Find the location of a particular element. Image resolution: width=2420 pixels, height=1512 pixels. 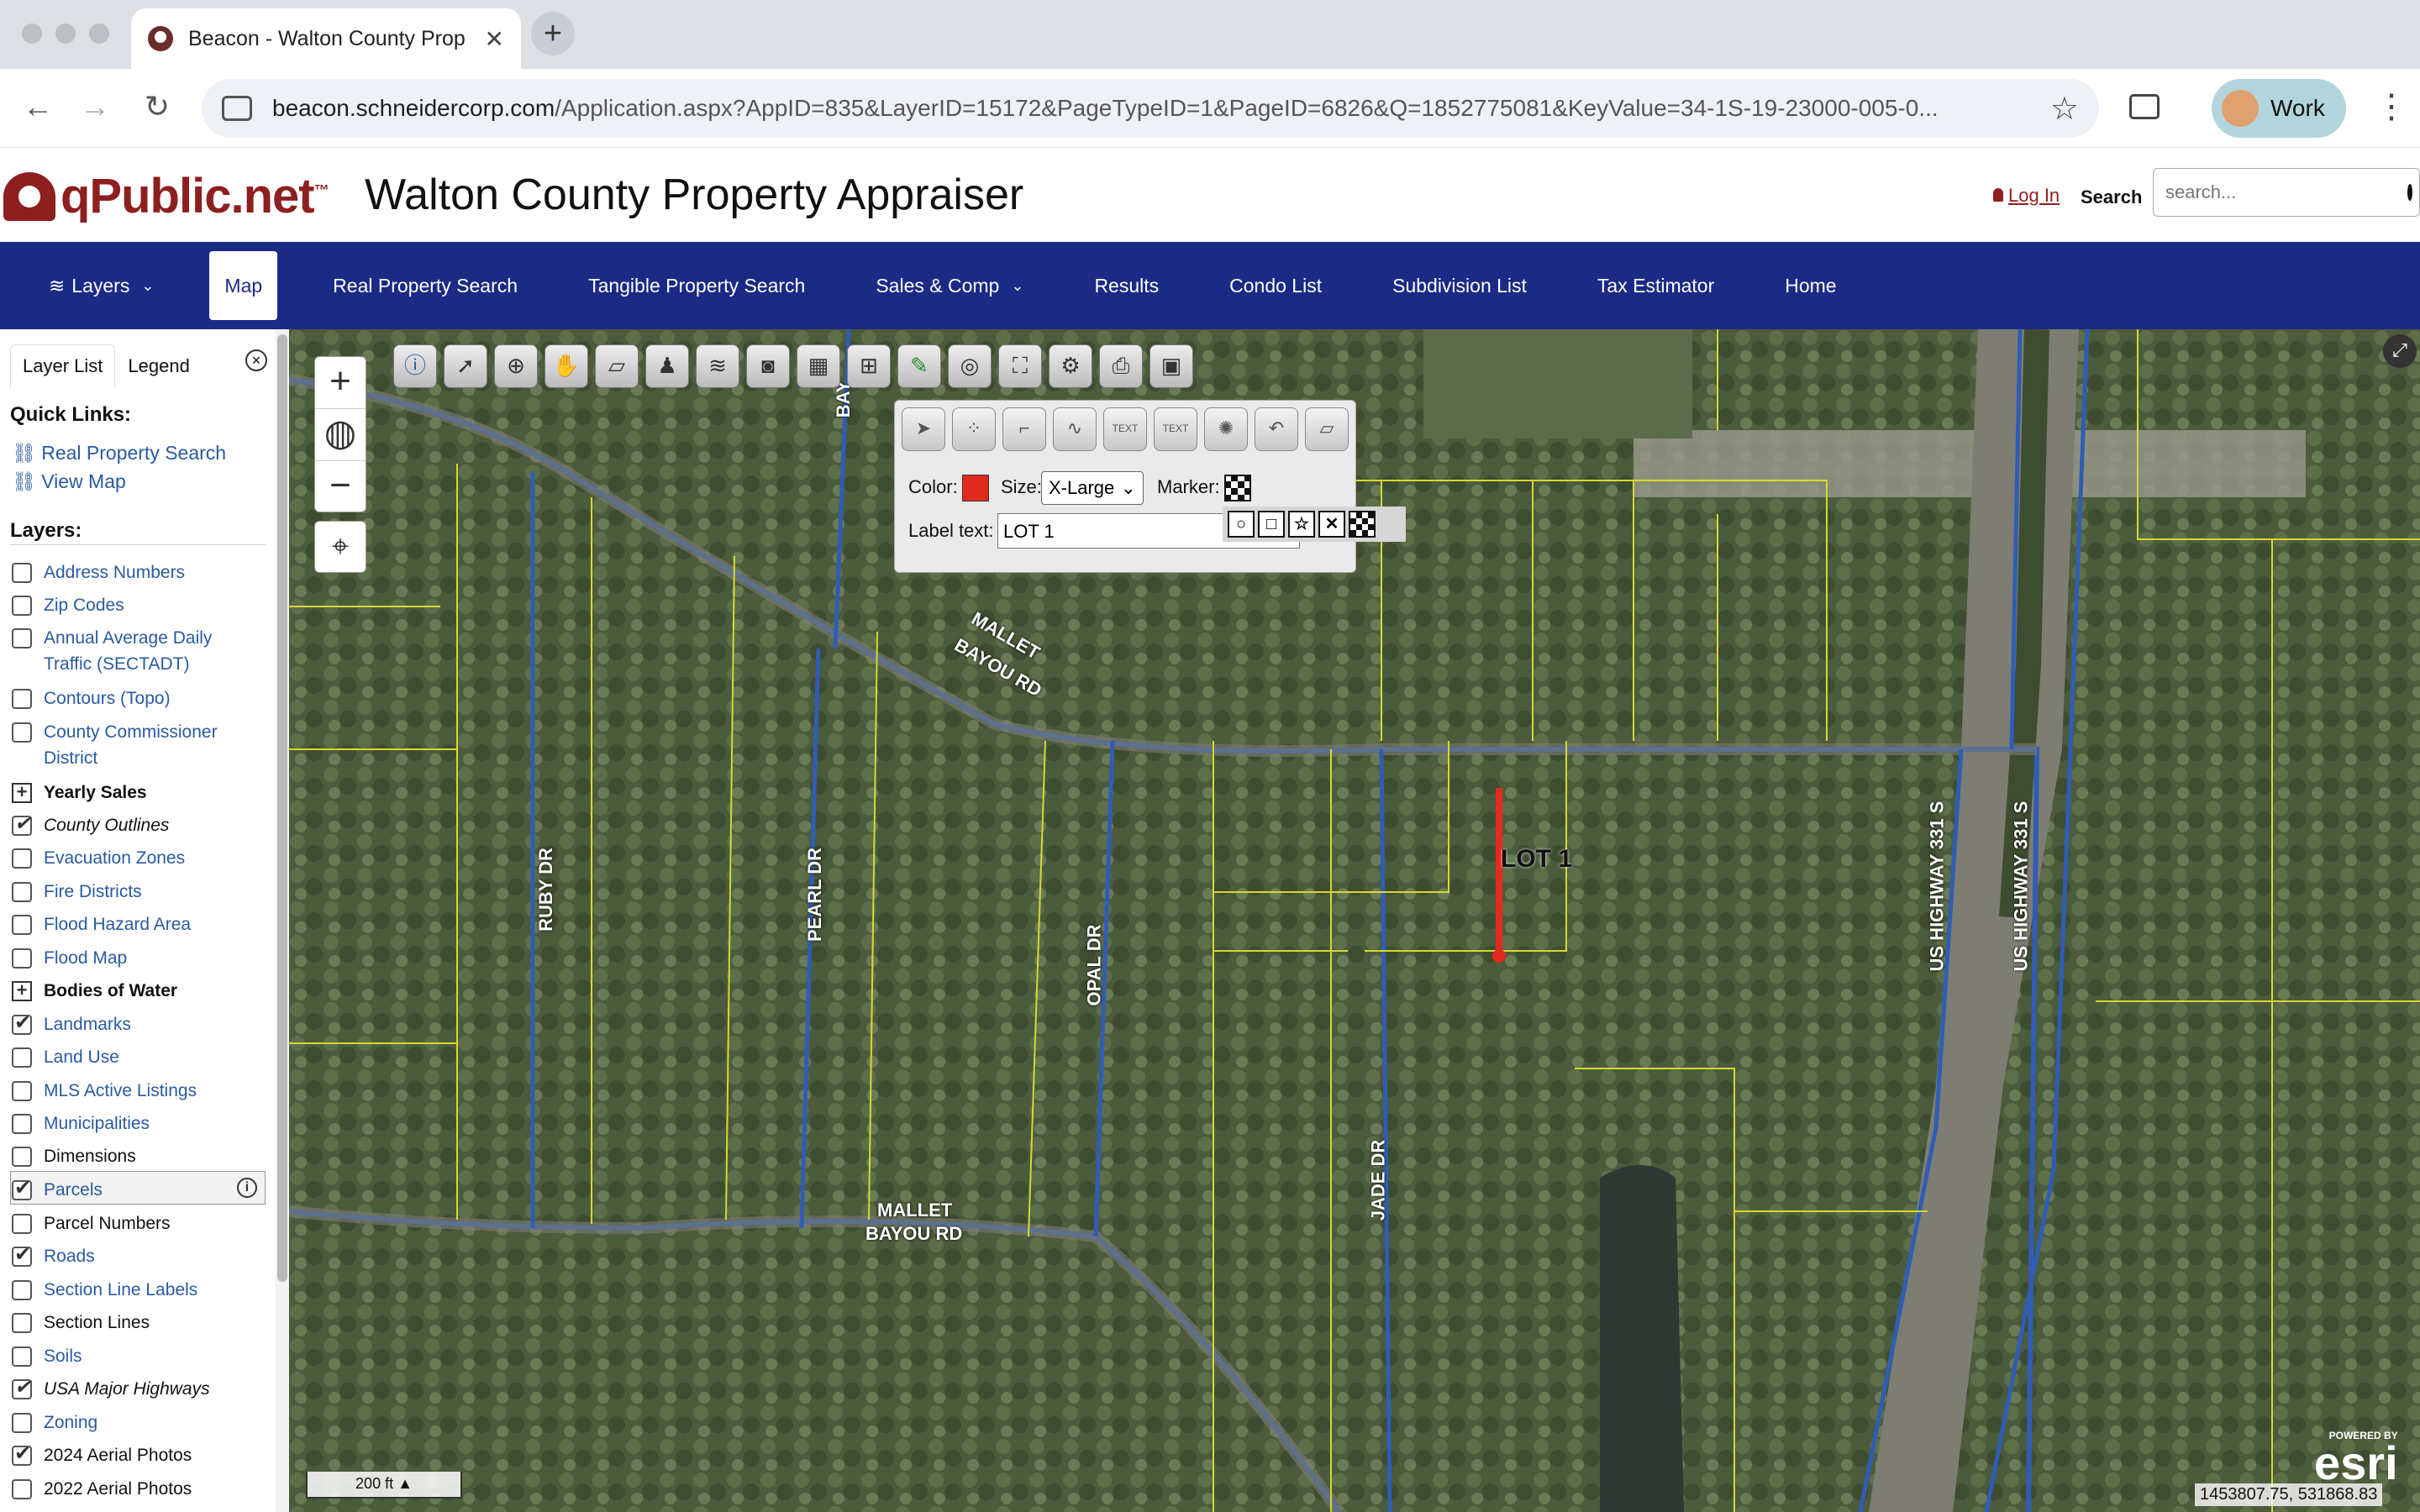

identify-info-icon: ⓘ is located at coordinates (415, 366).